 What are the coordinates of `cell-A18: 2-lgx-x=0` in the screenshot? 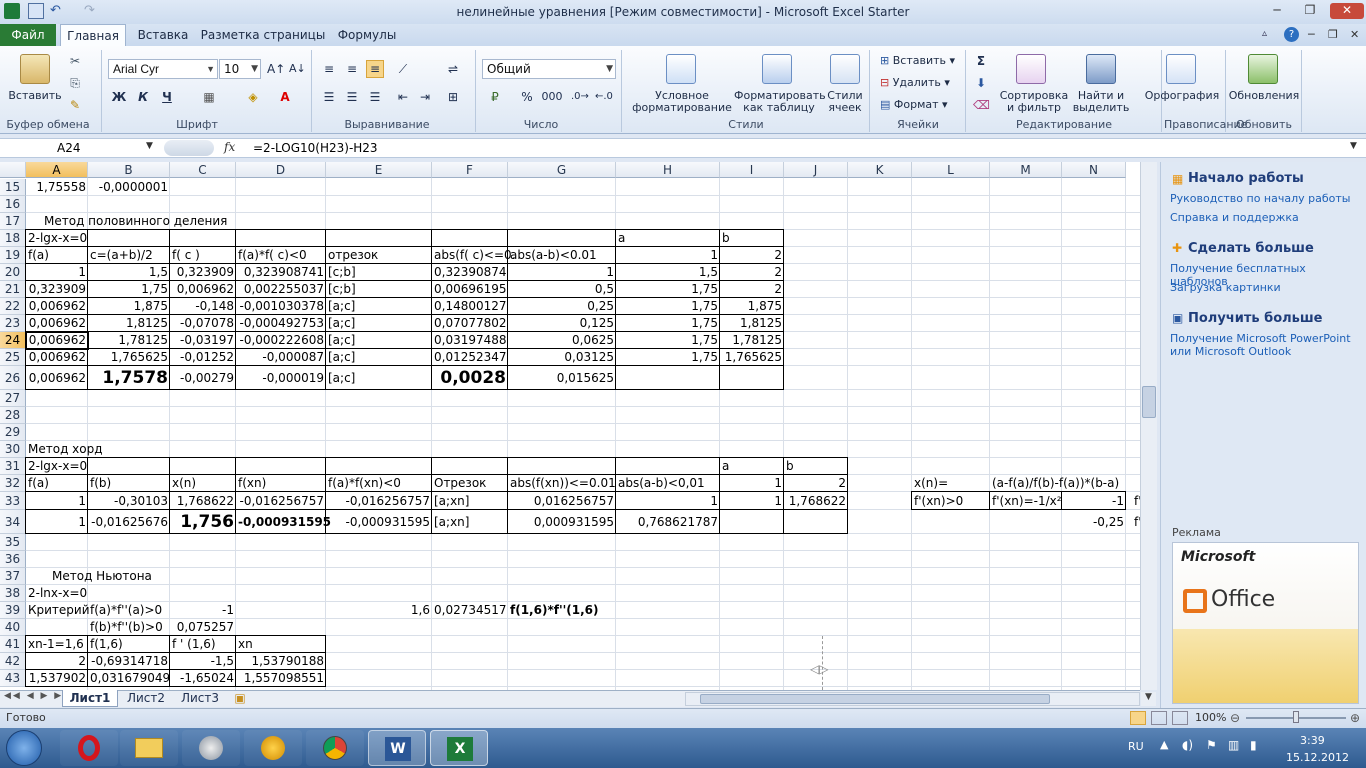 It's located at (57, 238).